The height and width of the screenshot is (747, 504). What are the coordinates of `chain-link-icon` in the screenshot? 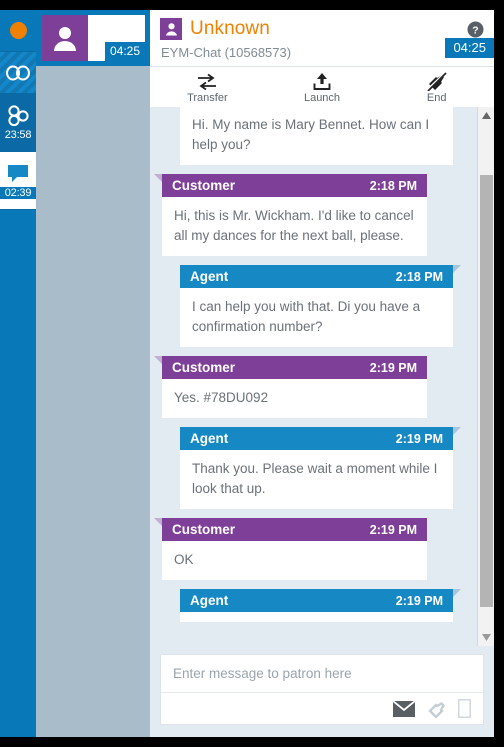 It's located at (18, 72).